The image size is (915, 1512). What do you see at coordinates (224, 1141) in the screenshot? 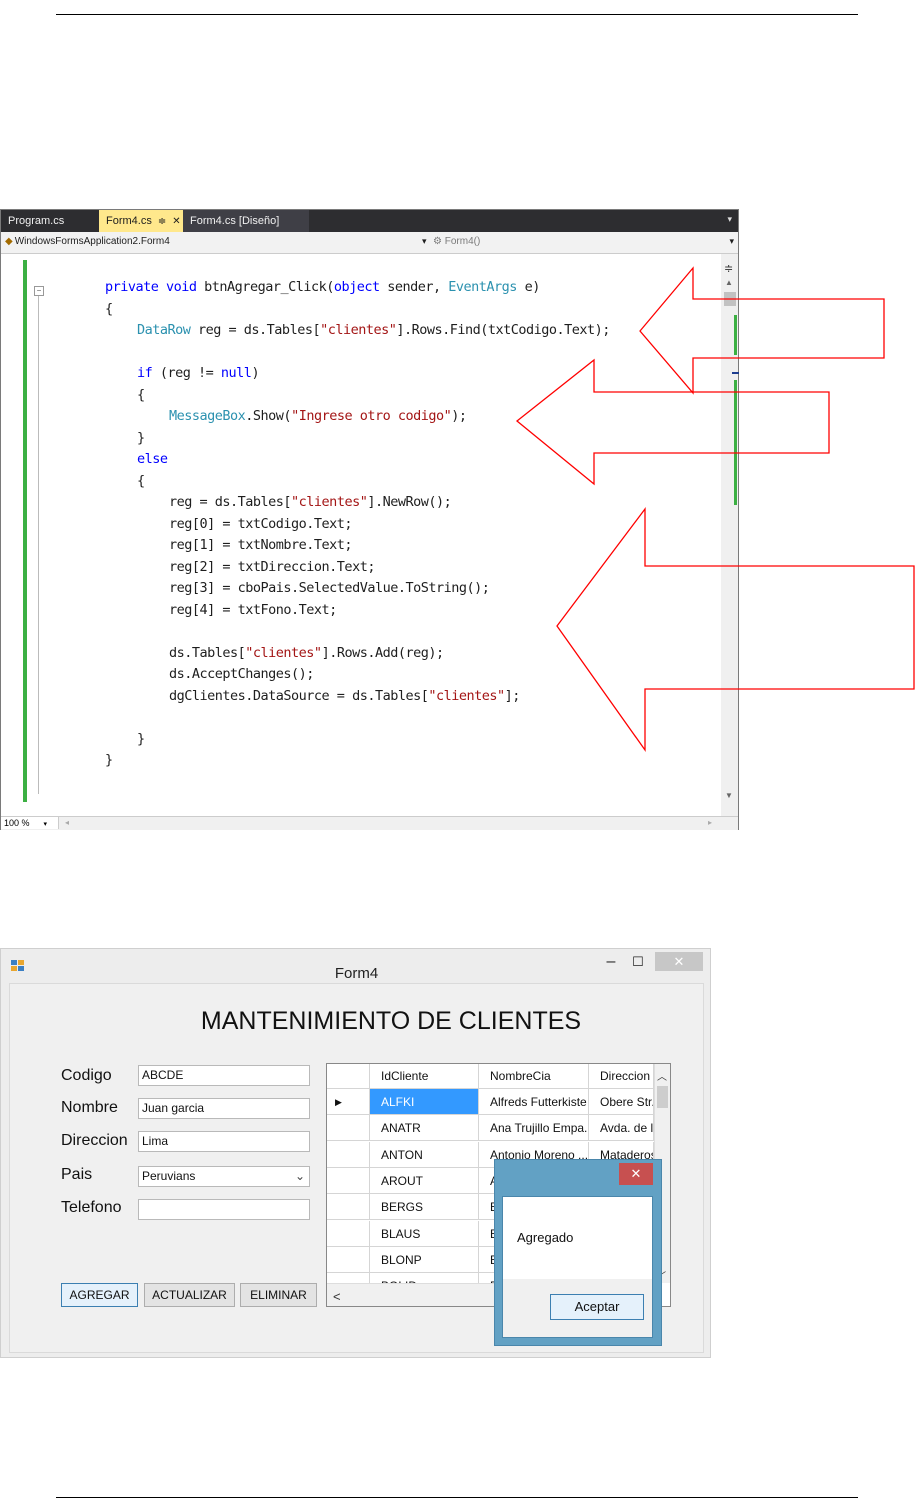
I see `direccion-field: Lima` at bounding box center [224, 1141].